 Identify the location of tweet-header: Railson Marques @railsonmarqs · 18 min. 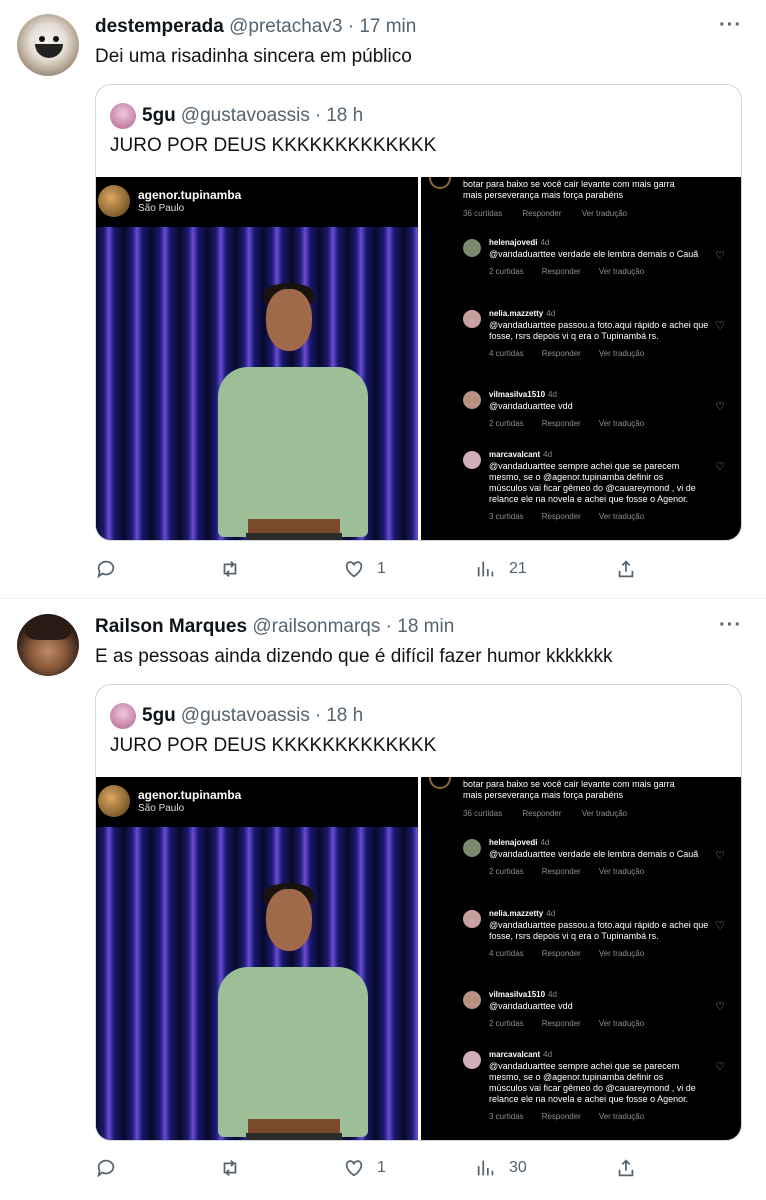
(275, 626).